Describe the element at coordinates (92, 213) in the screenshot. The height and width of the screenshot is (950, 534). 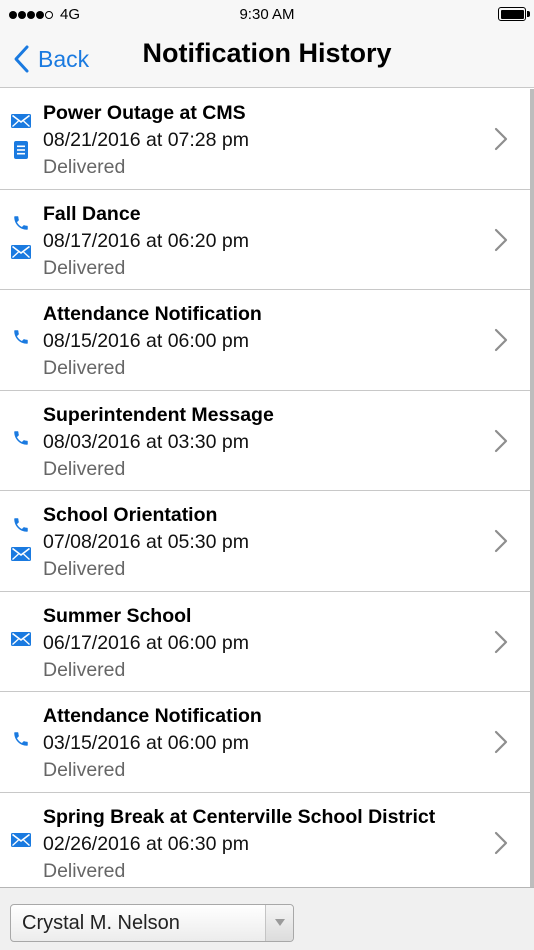
I see `notification-title: Fall Dance` at that location.